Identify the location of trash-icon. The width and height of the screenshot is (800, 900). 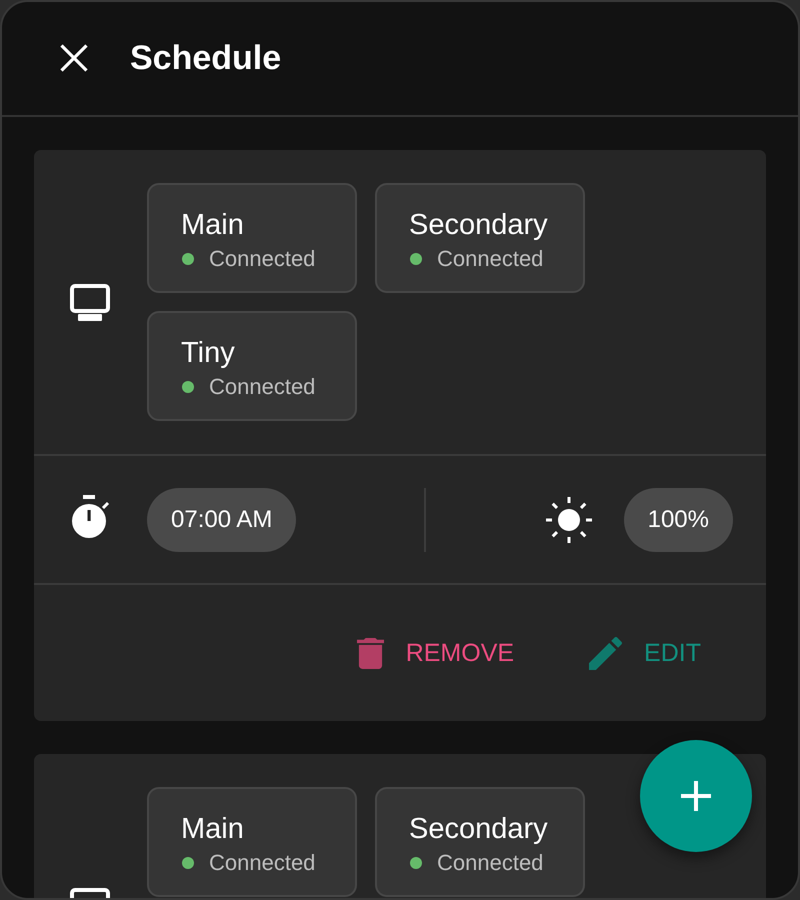
(370, 653).